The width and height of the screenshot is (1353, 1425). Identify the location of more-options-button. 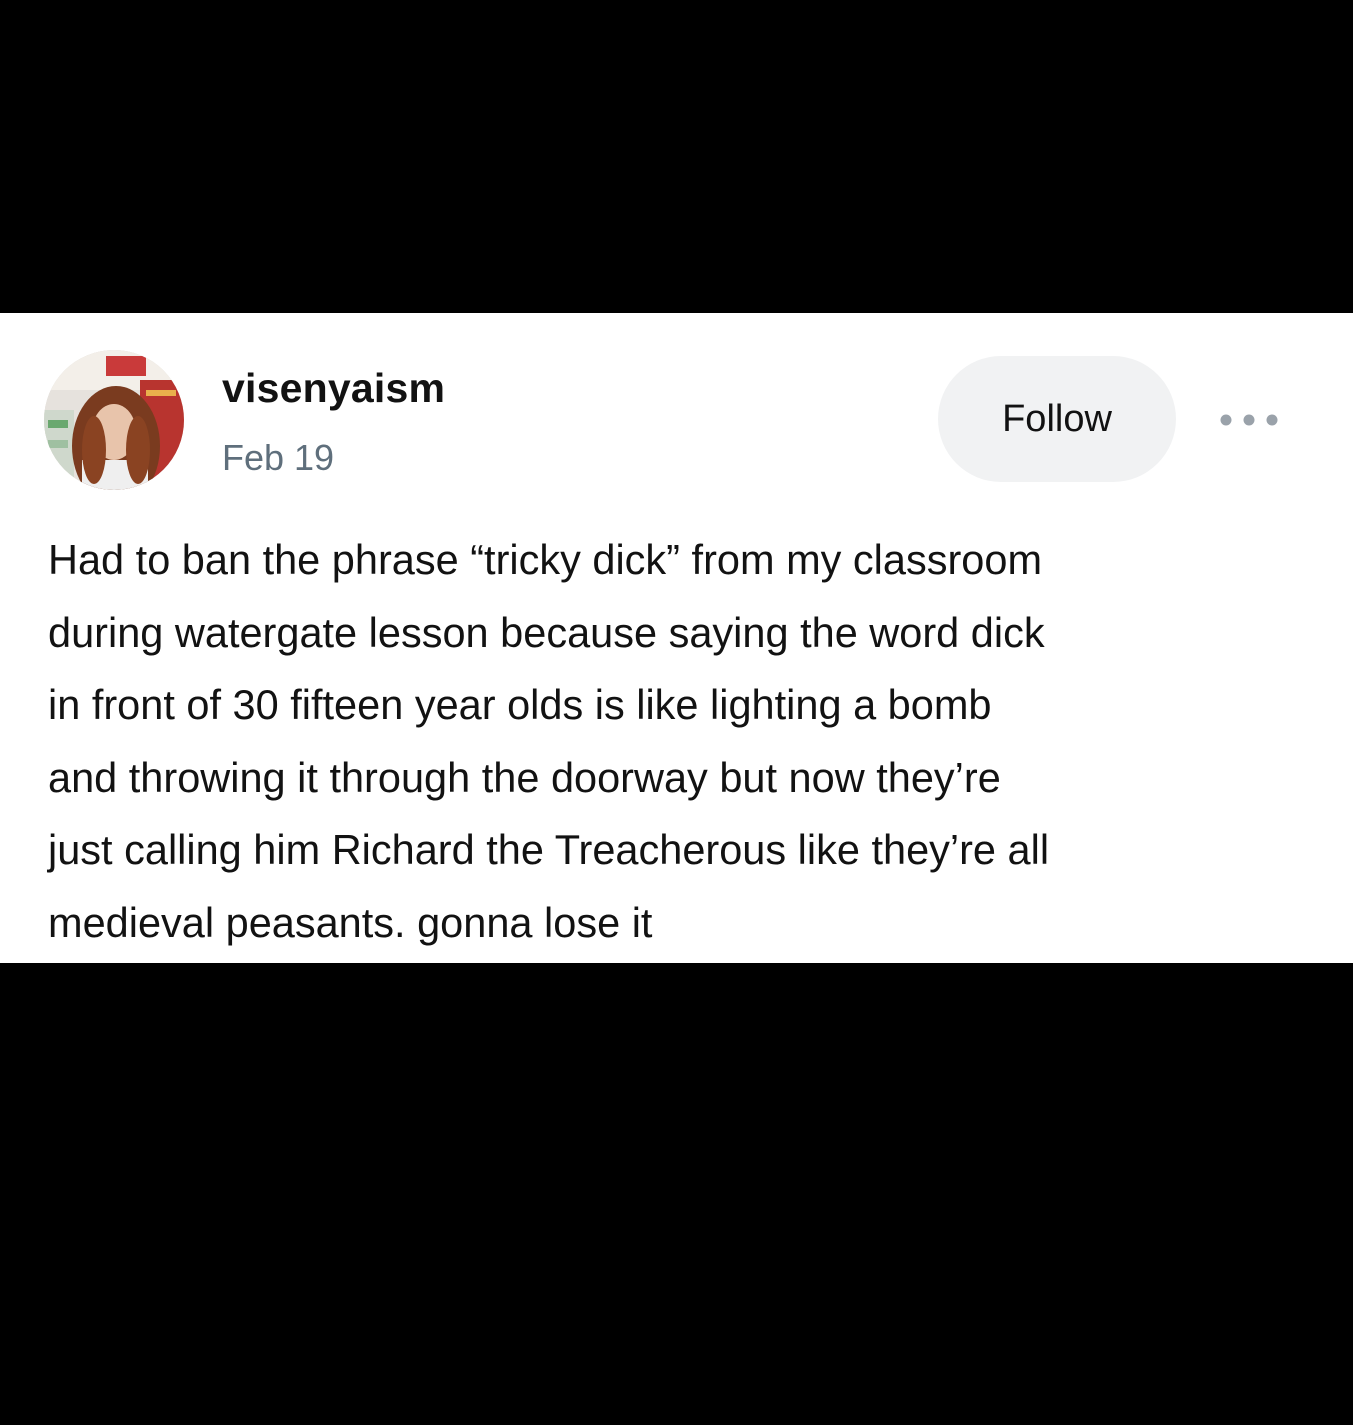
(1249, 420).